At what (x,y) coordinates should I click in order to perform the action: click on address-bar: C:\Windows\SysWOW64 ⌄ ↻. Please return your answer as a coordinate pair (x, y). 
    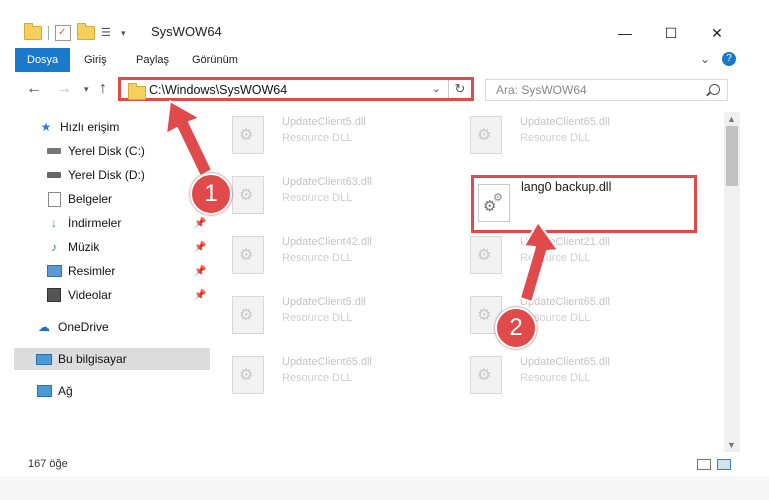
    Looking at the image, I should click on (296, 89).